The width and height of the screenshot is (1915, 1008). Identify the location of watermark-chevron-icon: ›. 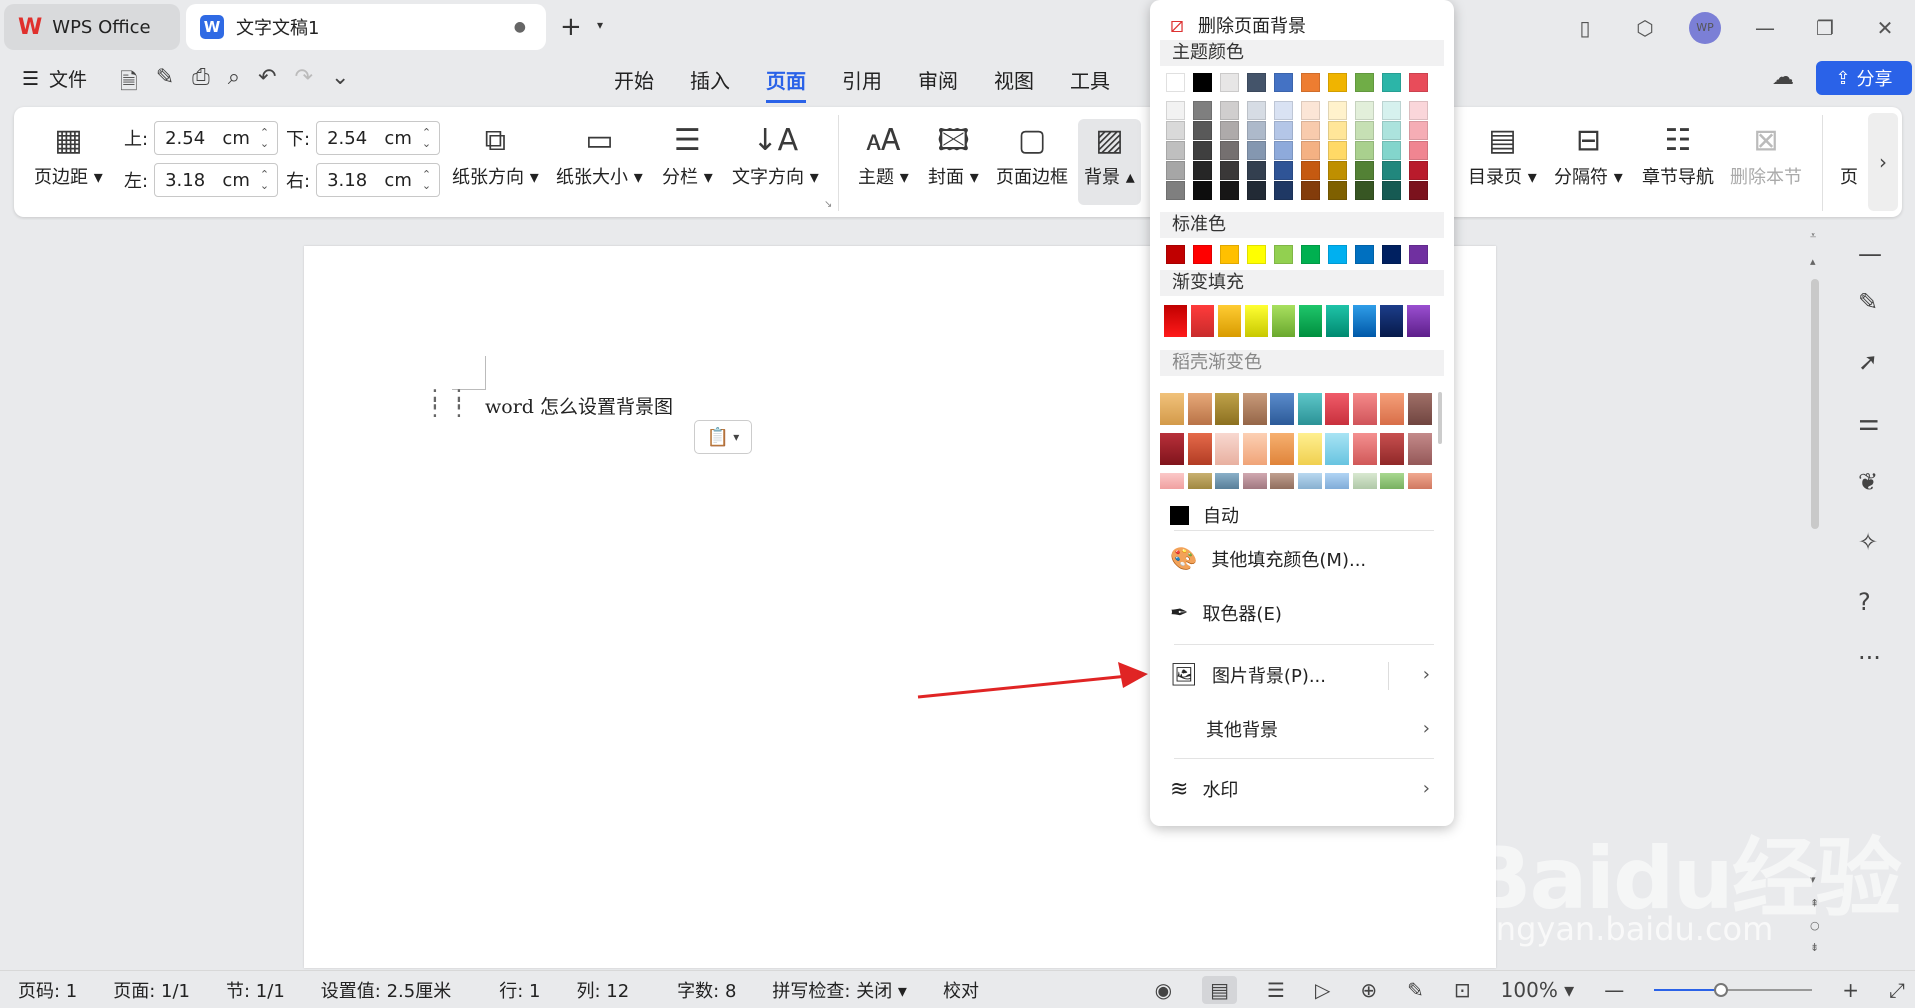
(1426, 788).